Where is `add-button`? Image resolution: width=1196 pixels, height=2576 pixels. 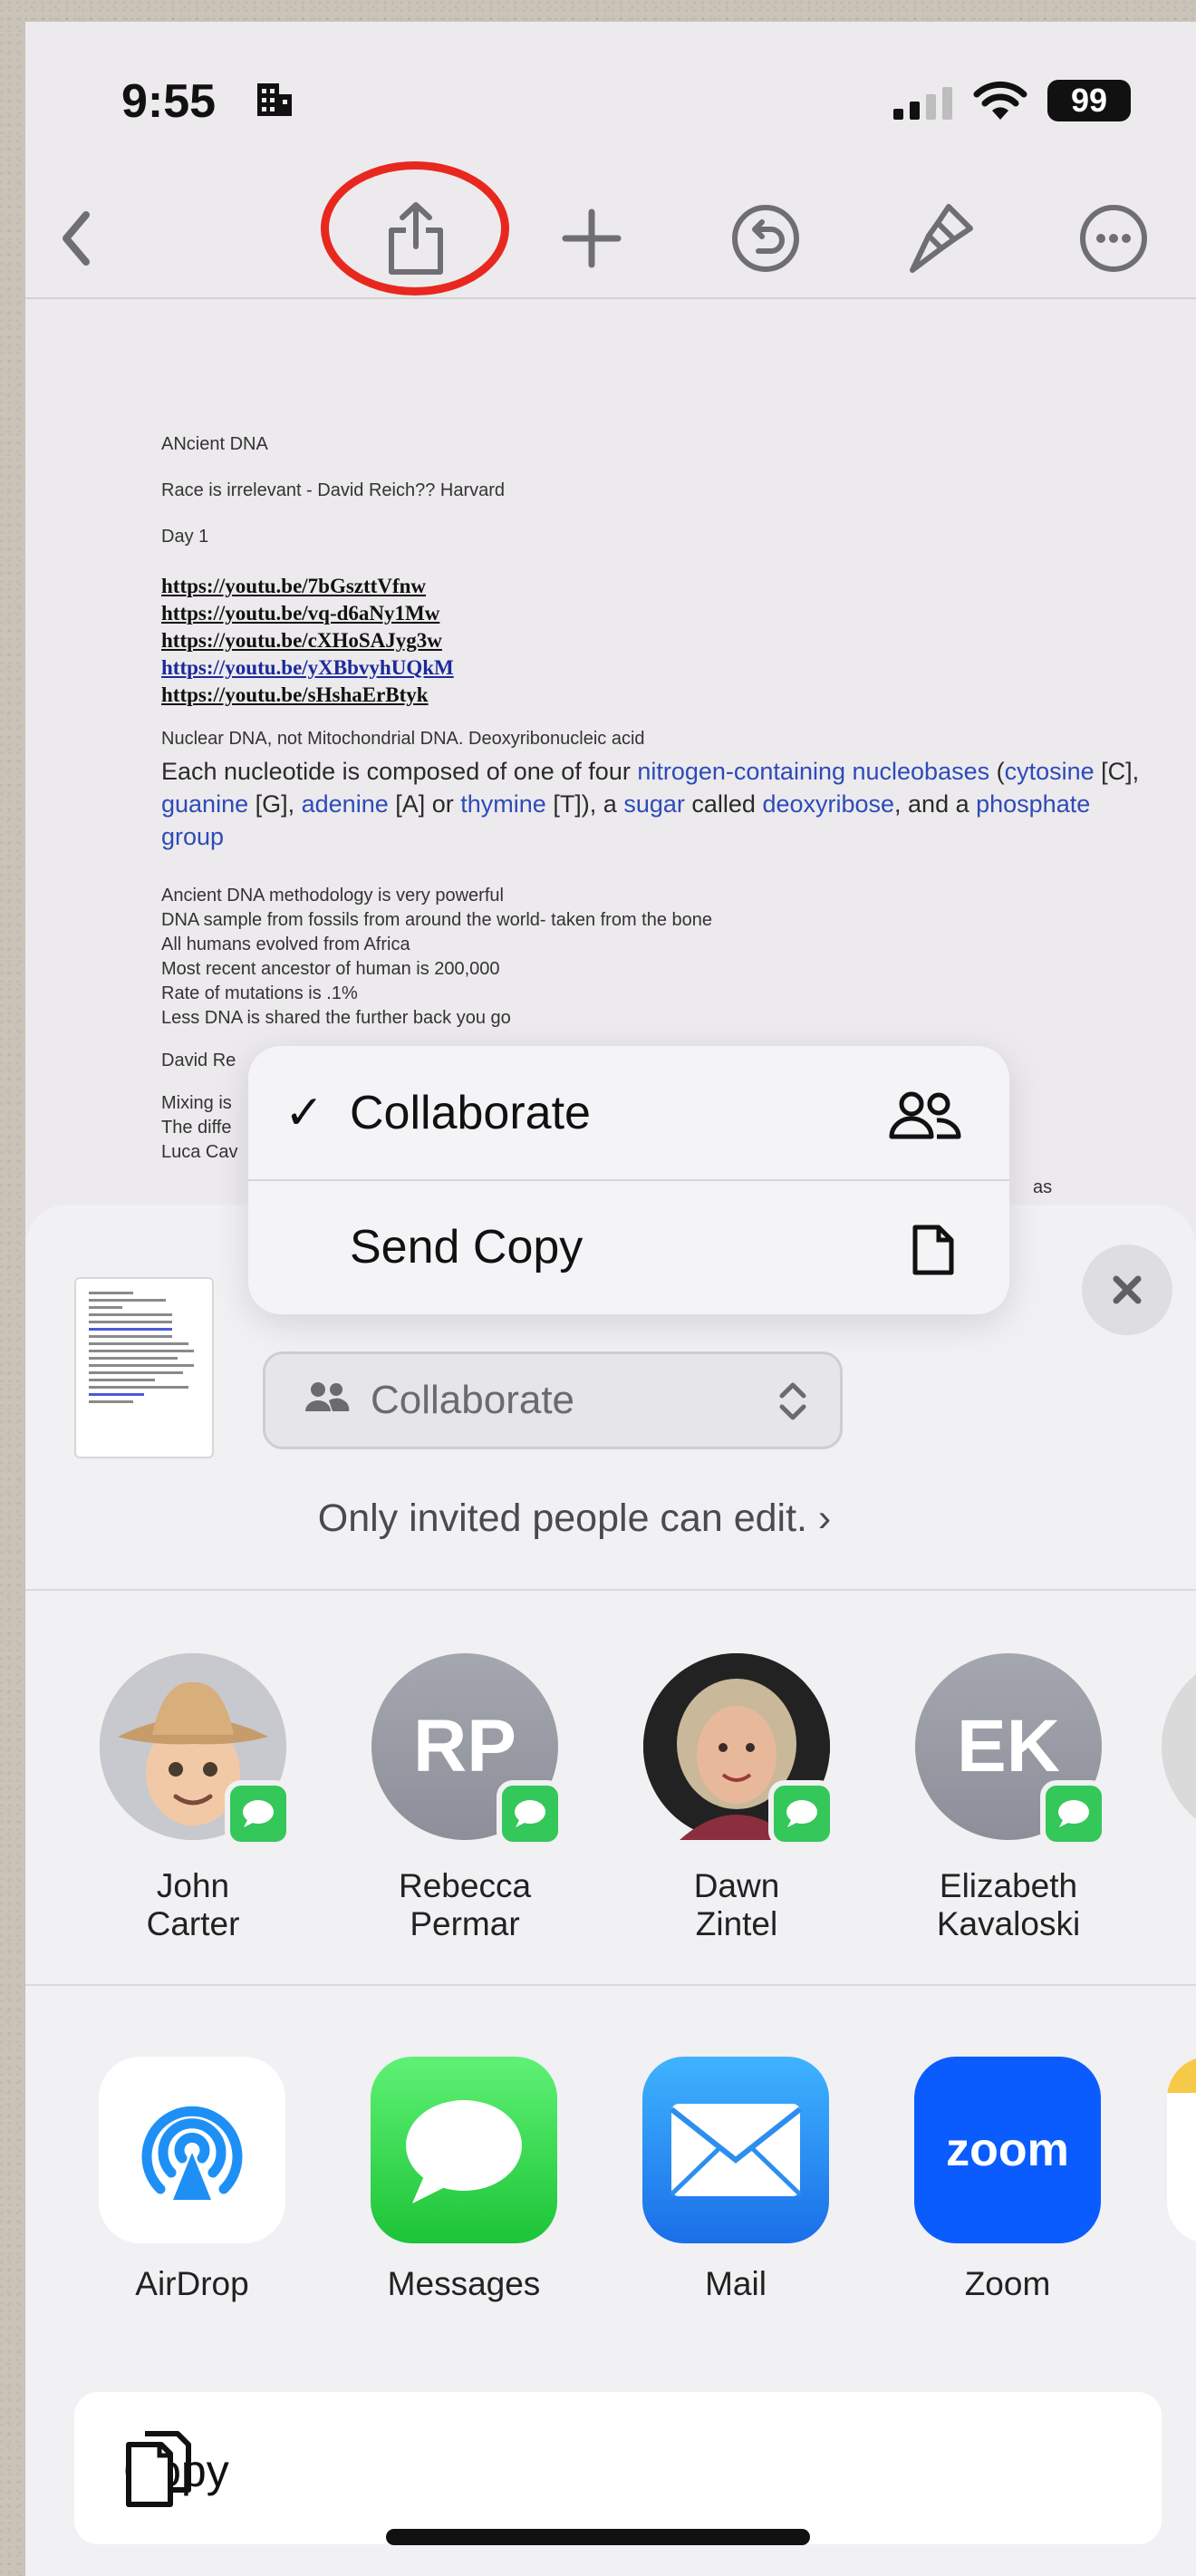 add-button is located at coordinates (591, 238).